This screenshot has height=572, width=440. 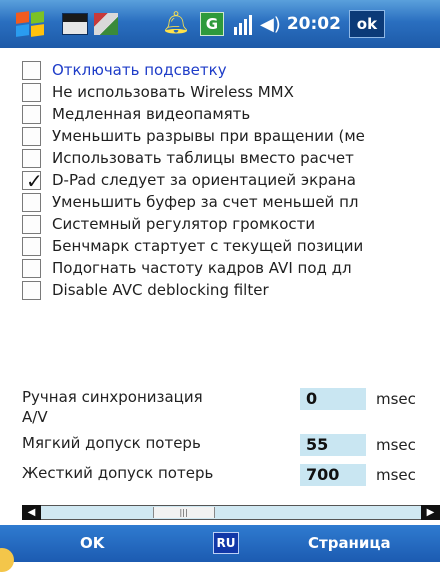 What do you see at coordinates (151, 114) in the screenshot?
I see `checkbox-label: Медленная видеопамять` at bounding box center [151, 114].